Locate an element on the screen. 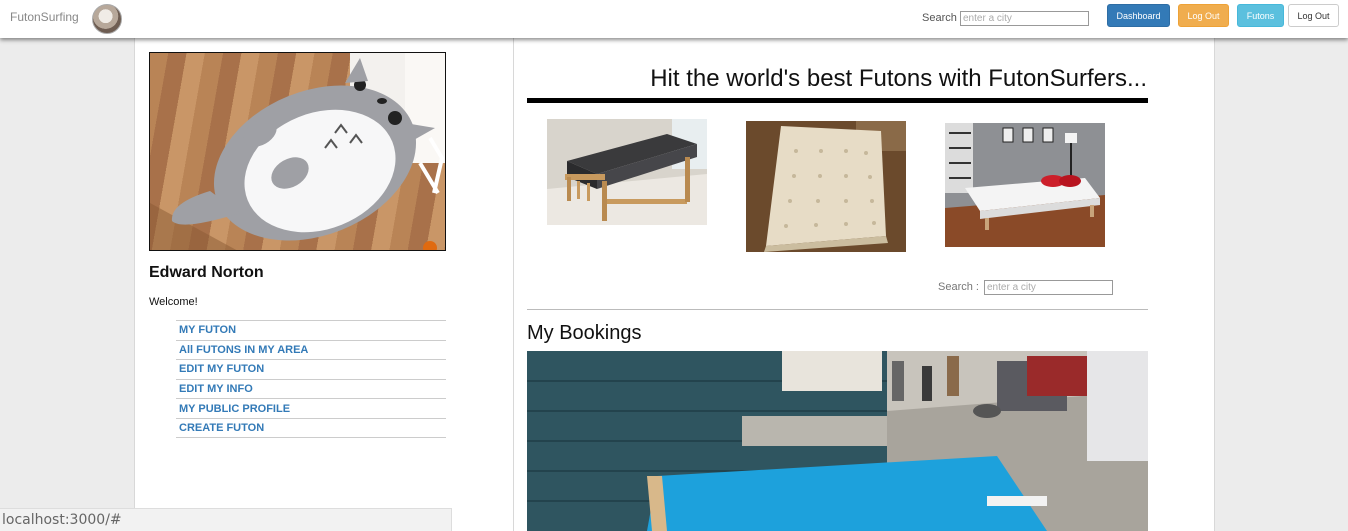 The width and height of the screenshot is (1348, 531). dashboard-button: Dashboard is located at coordinates (1138, 15).